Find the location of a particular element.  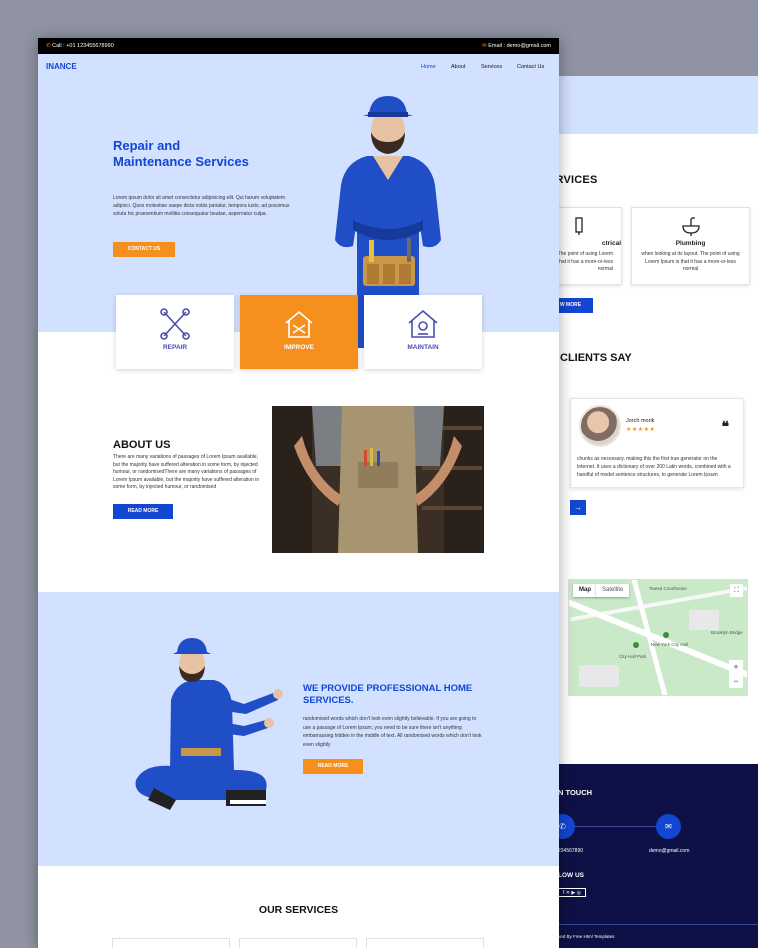

feature-card-repair: REPAIR is located at coordinates (175, 332).